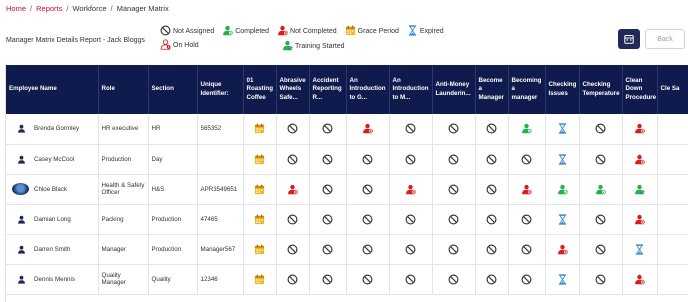 The image size is (688, 302). I want to click on table-row: Dennis Mennis Quality Manager Quality 12346, so click(347, 279).